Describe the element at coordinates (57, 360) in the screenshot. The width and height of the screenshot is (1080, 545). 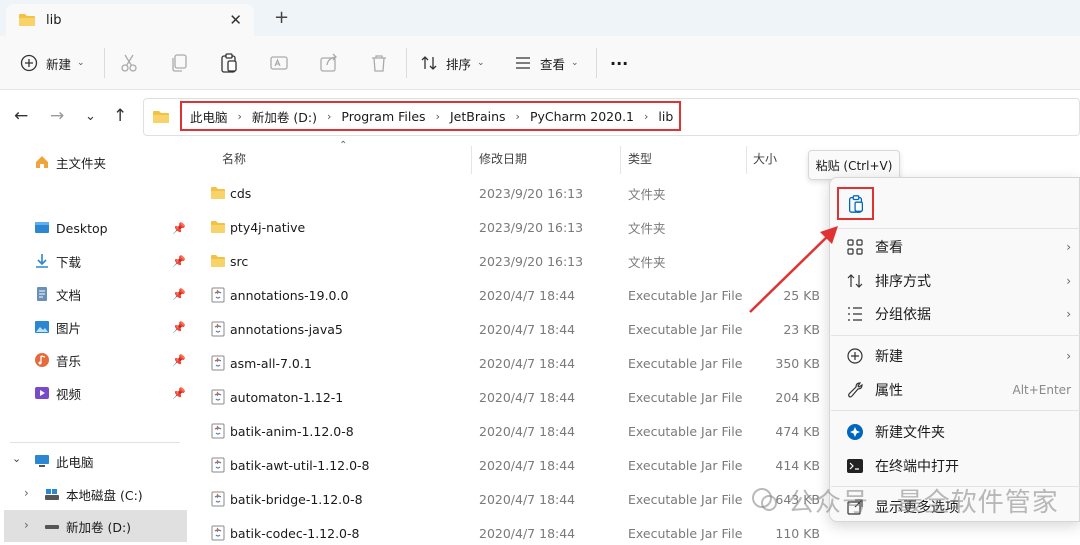
I see `sidebar-item-music: 音乐` at that location.